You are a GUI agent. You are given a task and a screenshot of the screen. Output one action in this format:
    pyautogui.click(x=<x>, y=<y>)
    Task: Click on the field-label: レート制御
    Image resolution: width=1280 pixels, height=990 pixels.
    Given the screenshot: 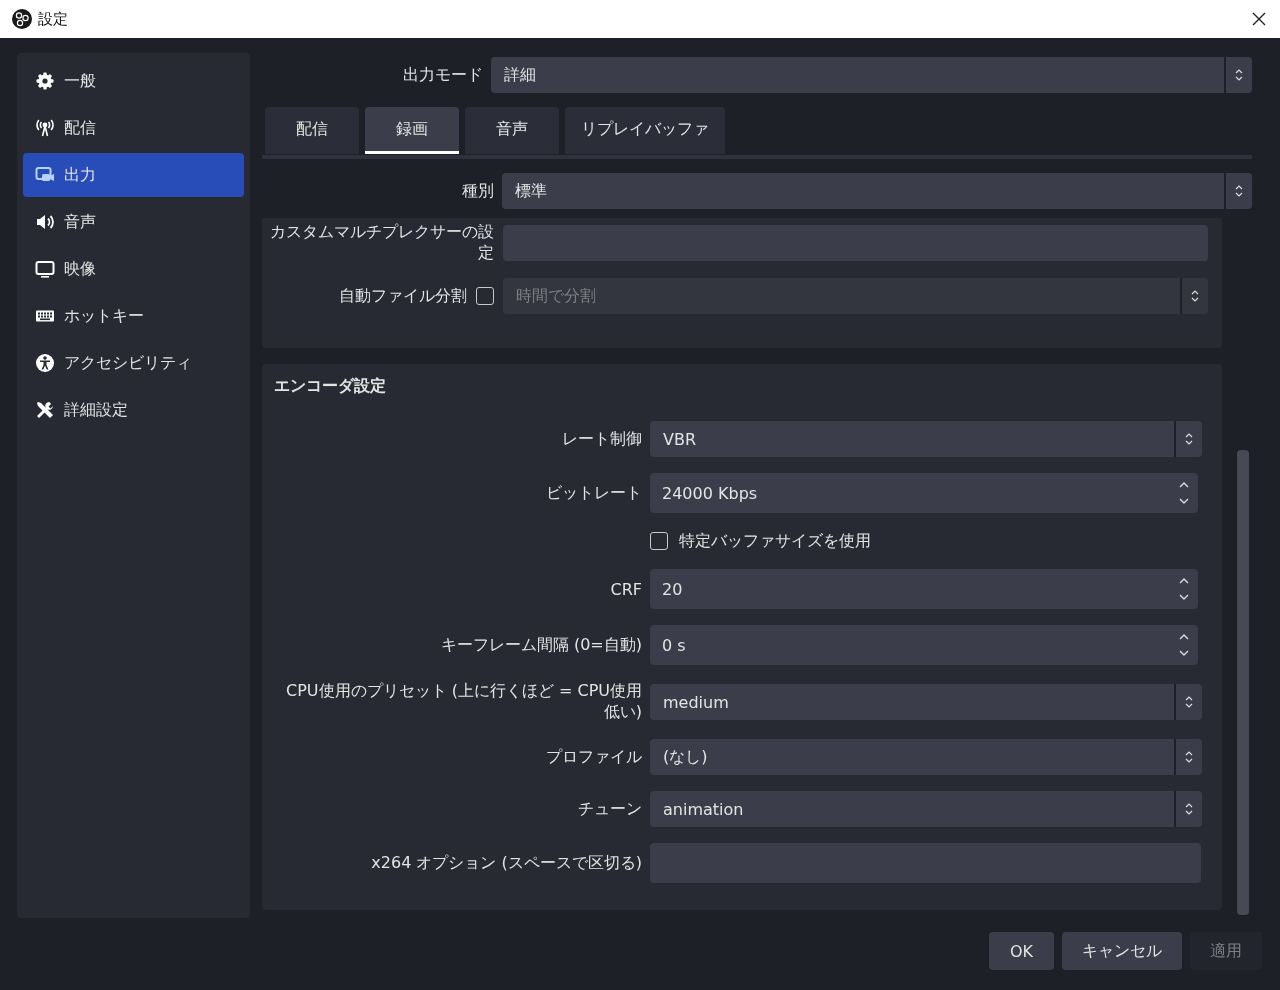 What is the action you would take?
    pyautogui.click(x=602, y=438)
    